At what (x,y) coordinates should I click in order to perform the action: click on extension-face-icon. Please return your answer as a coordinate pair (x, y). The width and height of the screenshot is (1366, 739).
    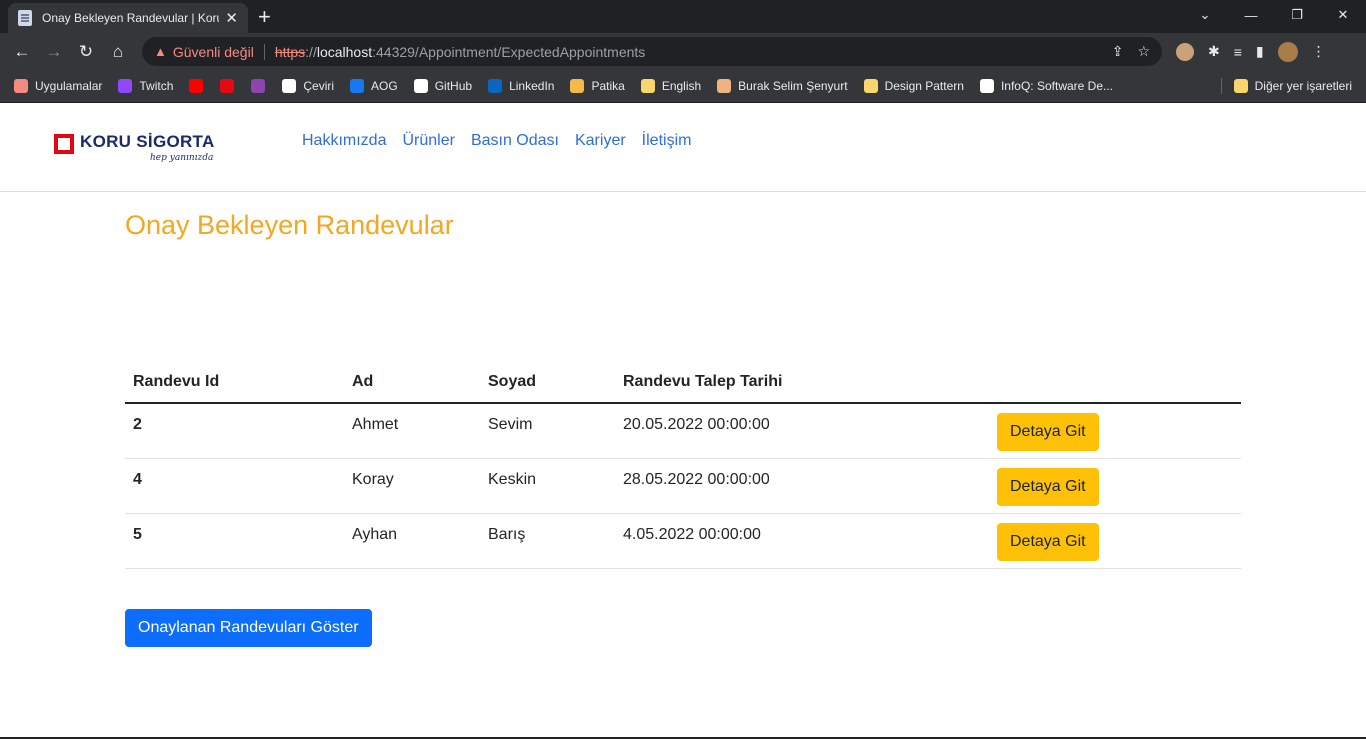
    Looking at the image, I should click on (1185, 51).